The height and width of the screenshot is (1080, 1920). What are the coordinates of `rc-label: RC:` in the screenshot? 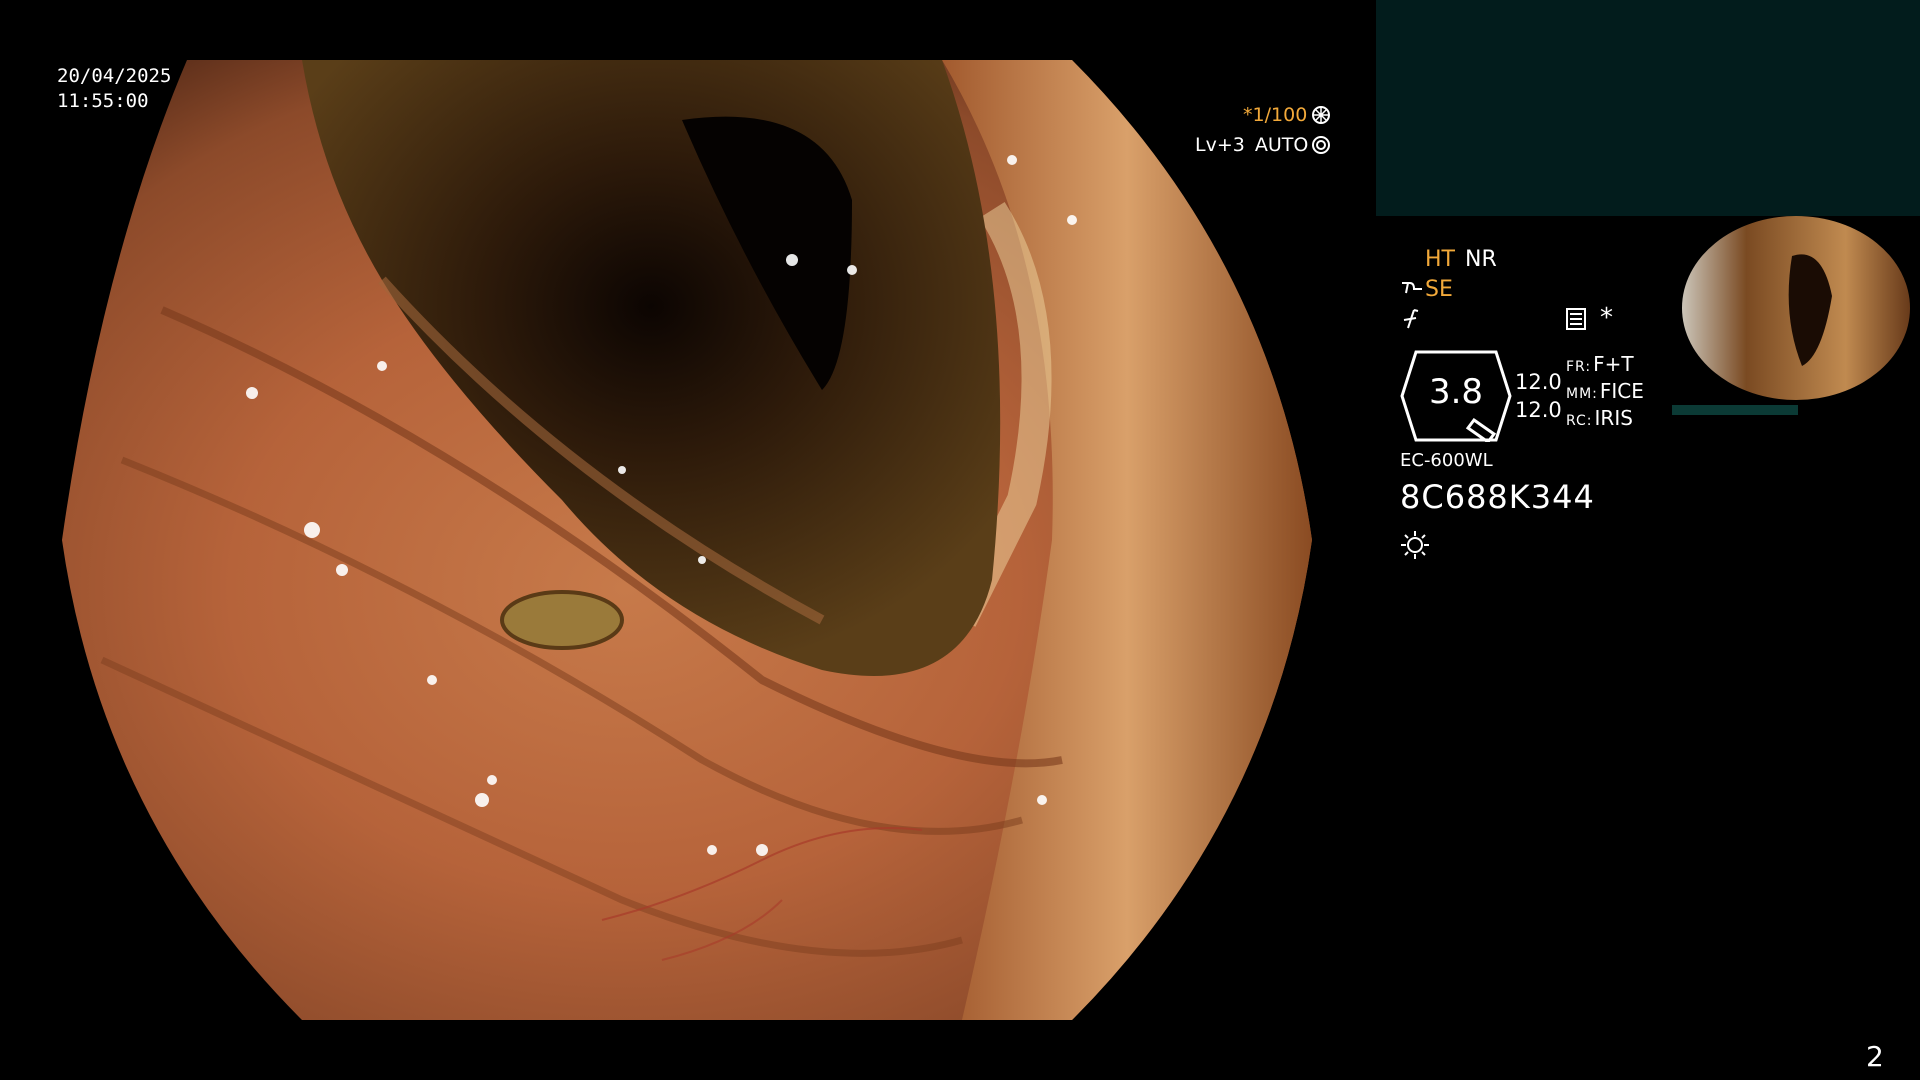 It's located at (1579, 421).